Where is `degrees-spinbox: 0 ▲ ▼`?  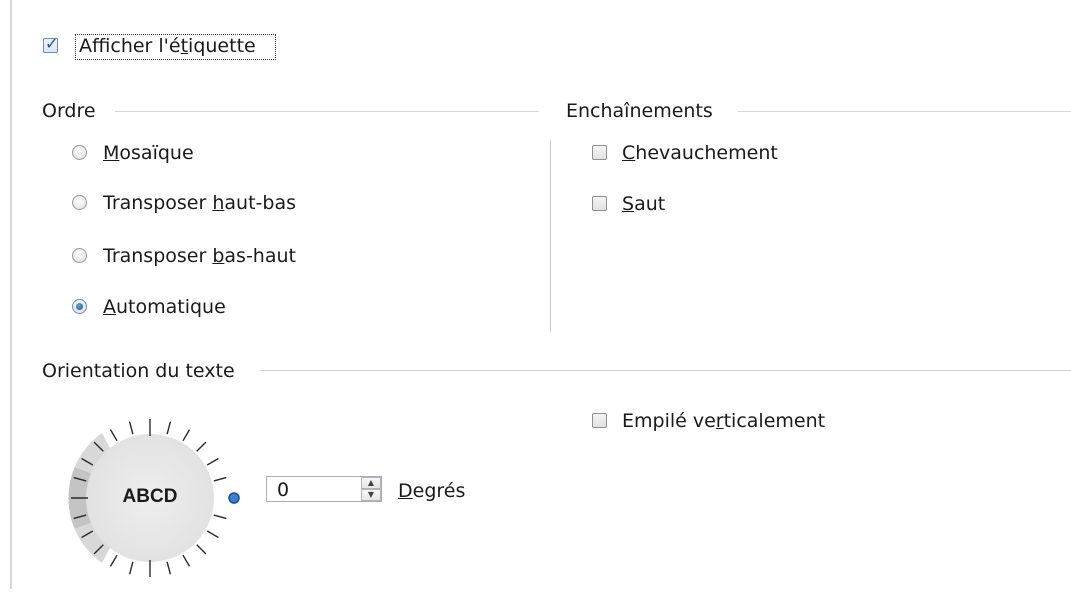
degrees-spinbox: 0 ▲ ▼ is located at coordinates (324, 489).